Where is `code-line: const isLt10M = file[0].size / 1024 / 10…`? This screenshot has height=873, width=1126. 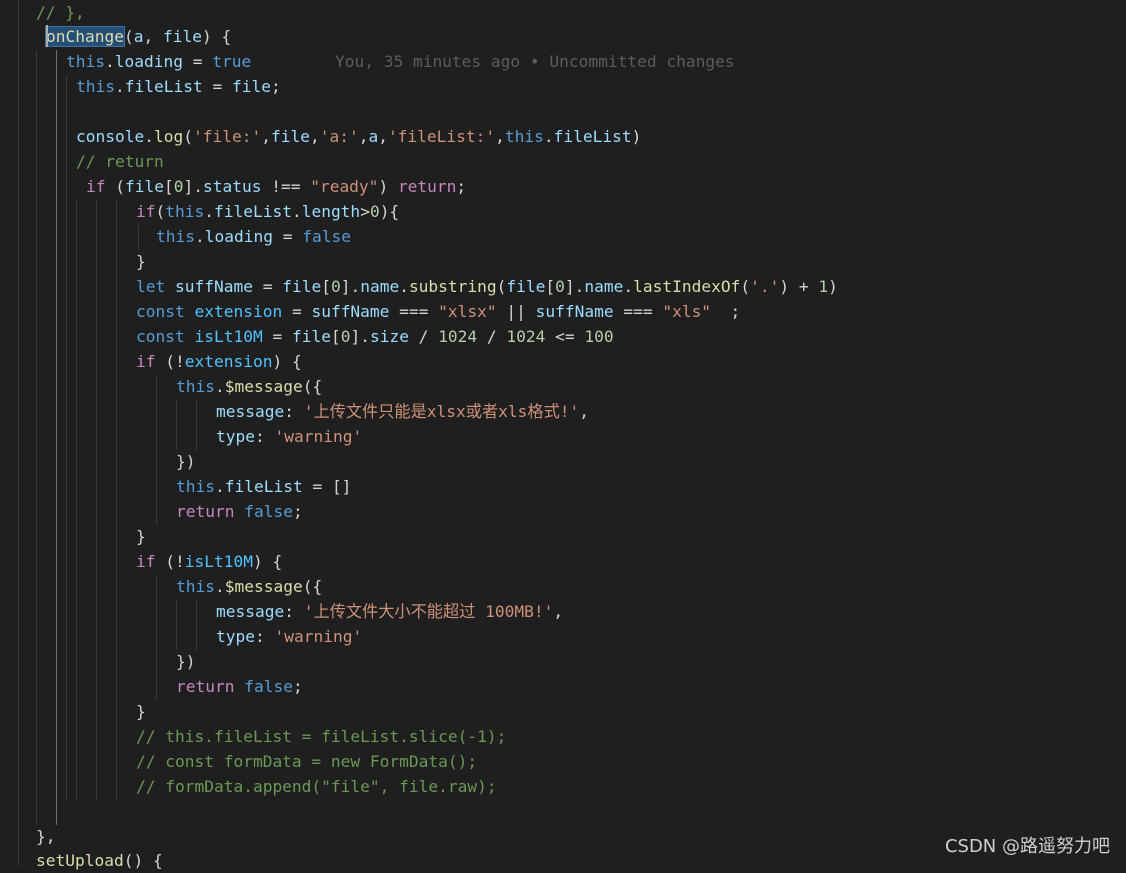 code-line: const isLt10M = file[0].size / 1024 / 10… is located at coordinates (375, 336).